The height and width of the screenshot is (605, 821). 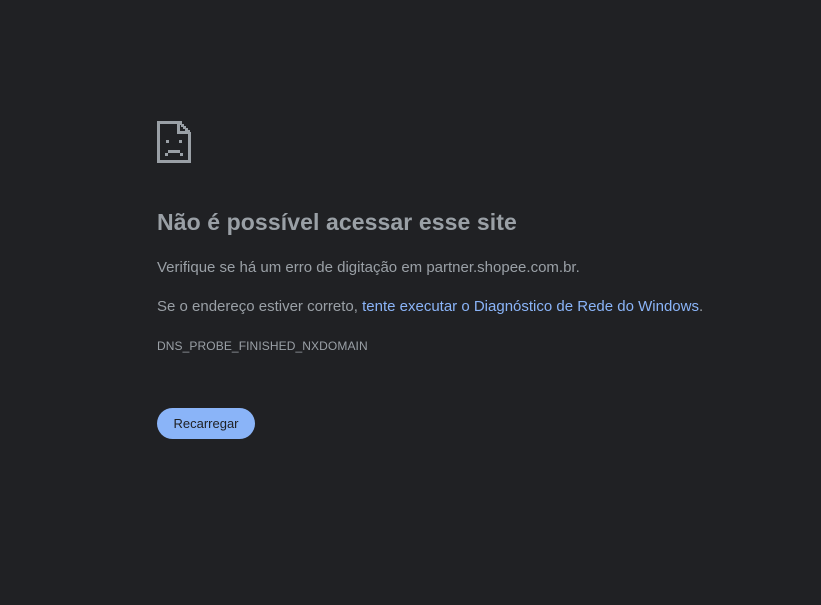 What do you see at coordinates (174, 142) in the screenshot?
I see `sad-document-icon` at bounding box center [174, 142].